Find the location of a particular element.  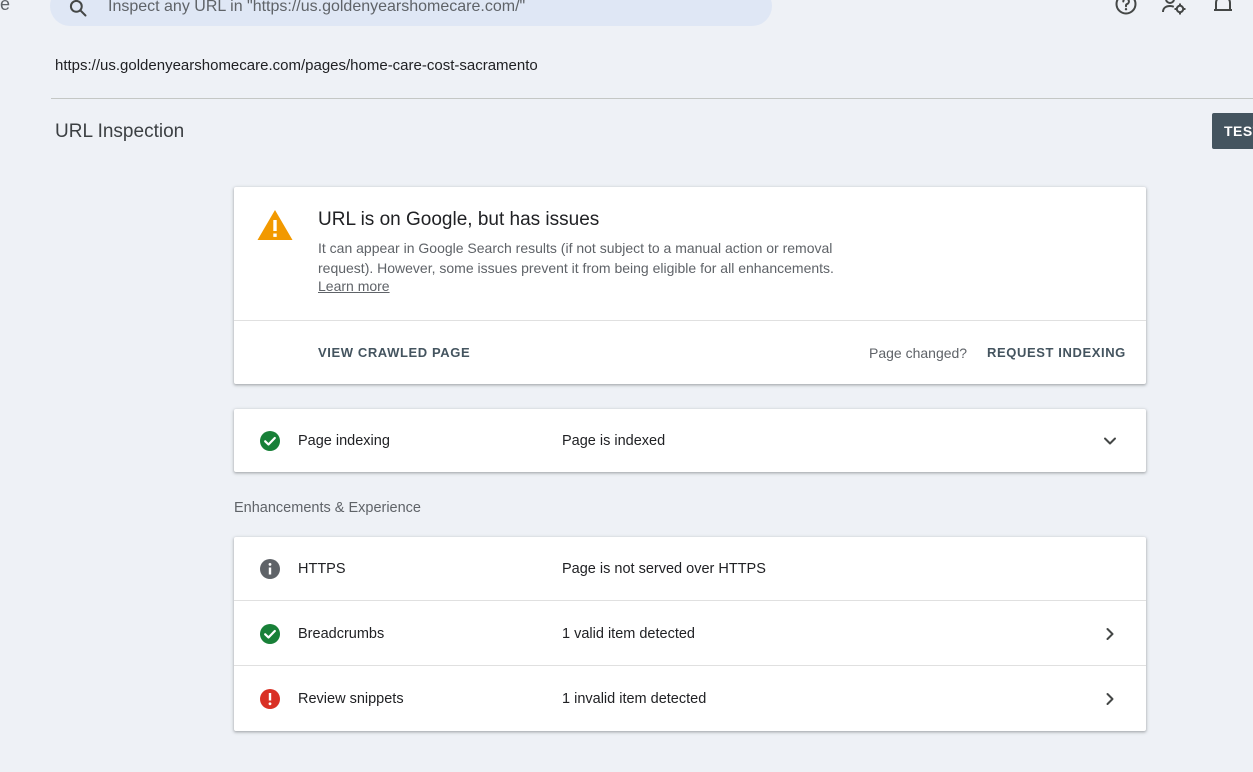

info-icon is located at coordinates (270, 569).